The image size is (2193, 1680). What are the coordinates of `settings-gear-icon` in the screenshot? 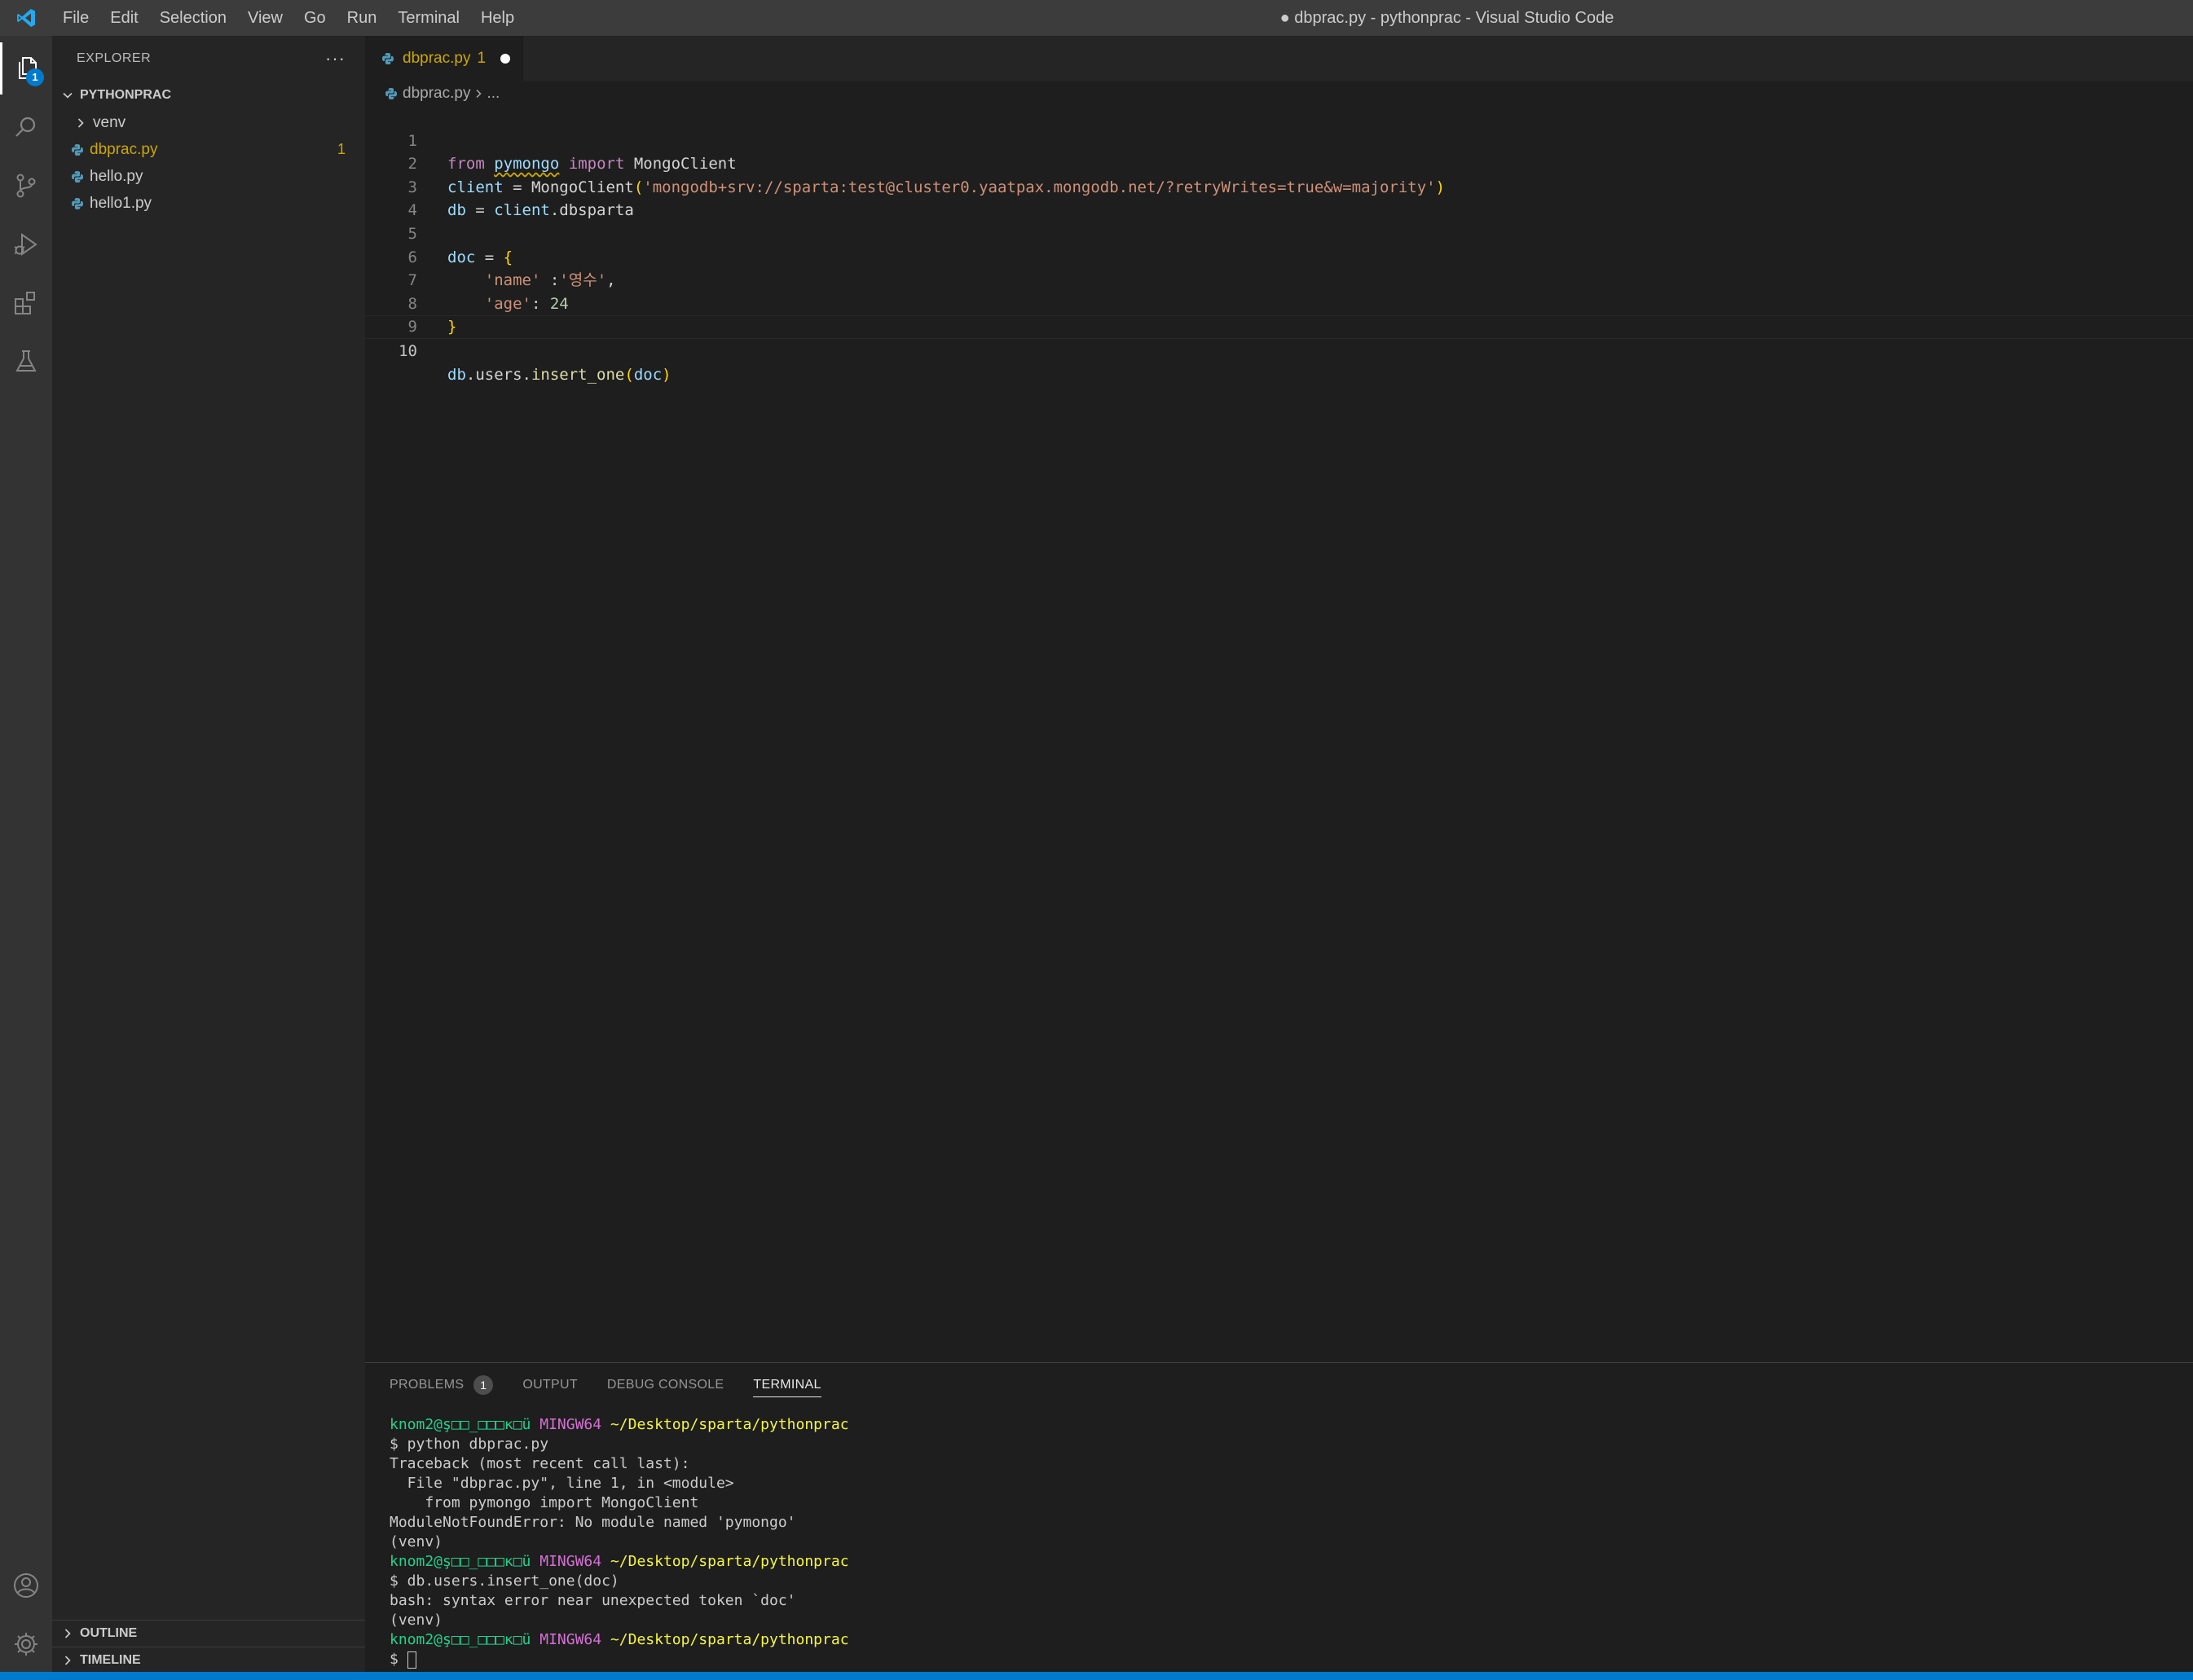 It's located at (26, 1644).